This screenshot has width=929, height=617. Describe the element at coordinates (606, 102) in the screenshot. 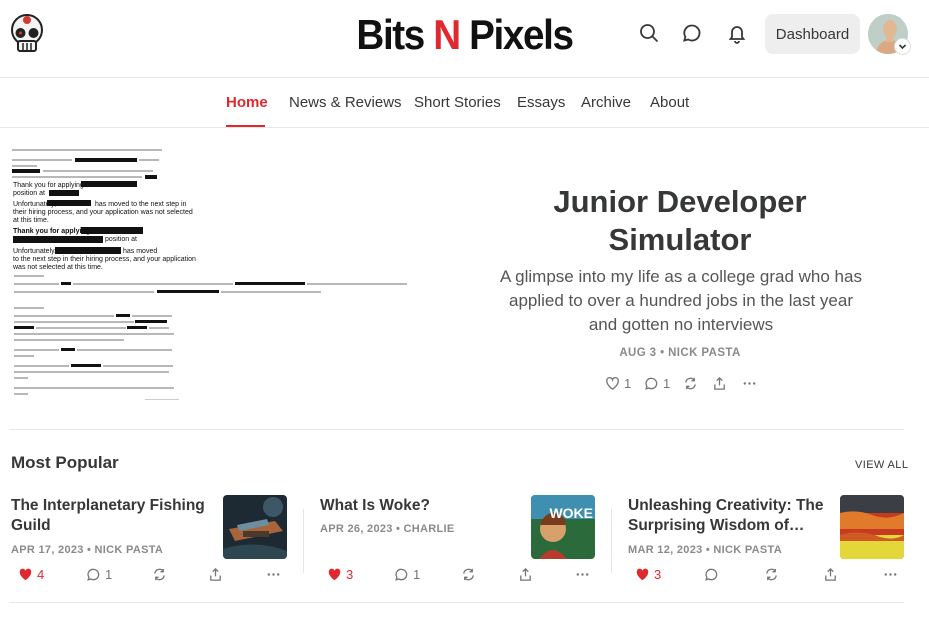

I see `nav-item-archive: Archive` at that location.